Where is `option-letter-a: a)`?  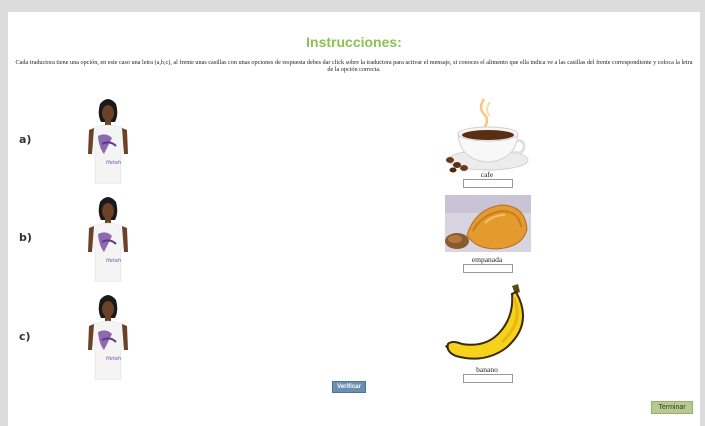
option-letter-a: a) is located at coordinates (25, 139).